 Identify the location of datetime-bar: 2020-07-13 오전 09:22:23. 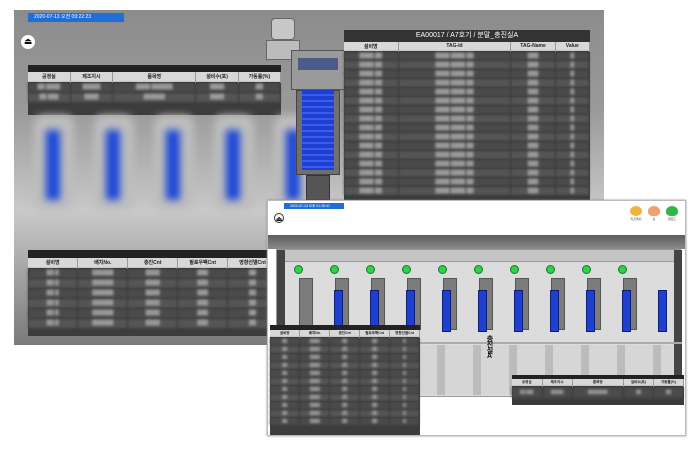
(76, 17).